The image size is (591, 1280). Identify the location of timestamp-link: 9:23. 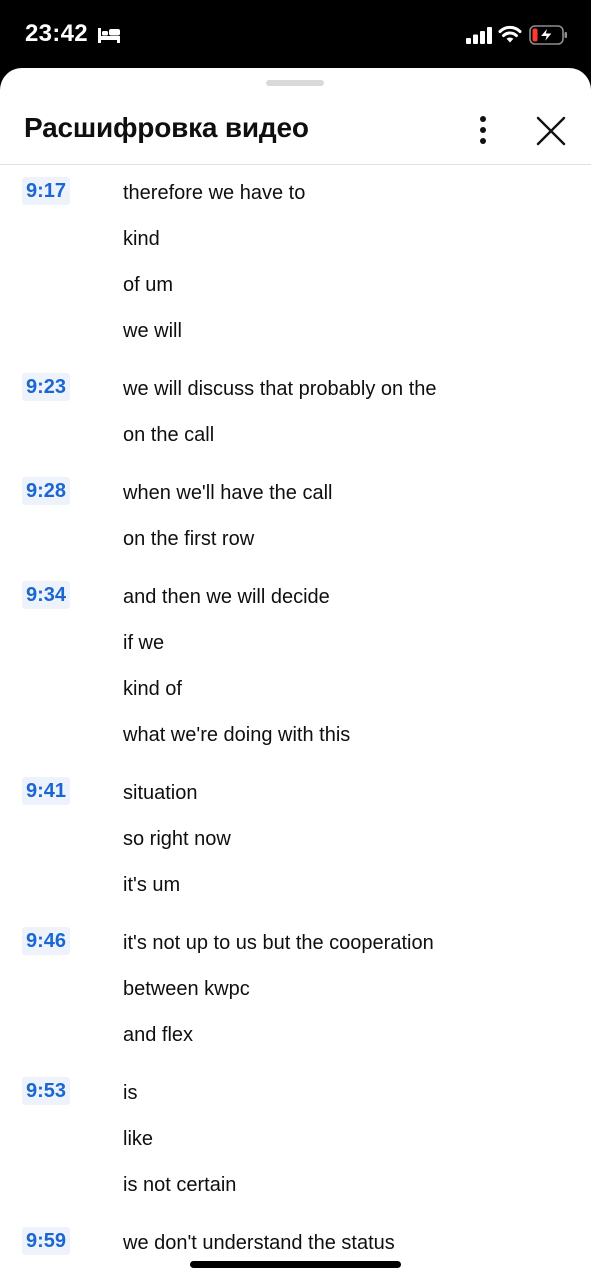
(46, 387).